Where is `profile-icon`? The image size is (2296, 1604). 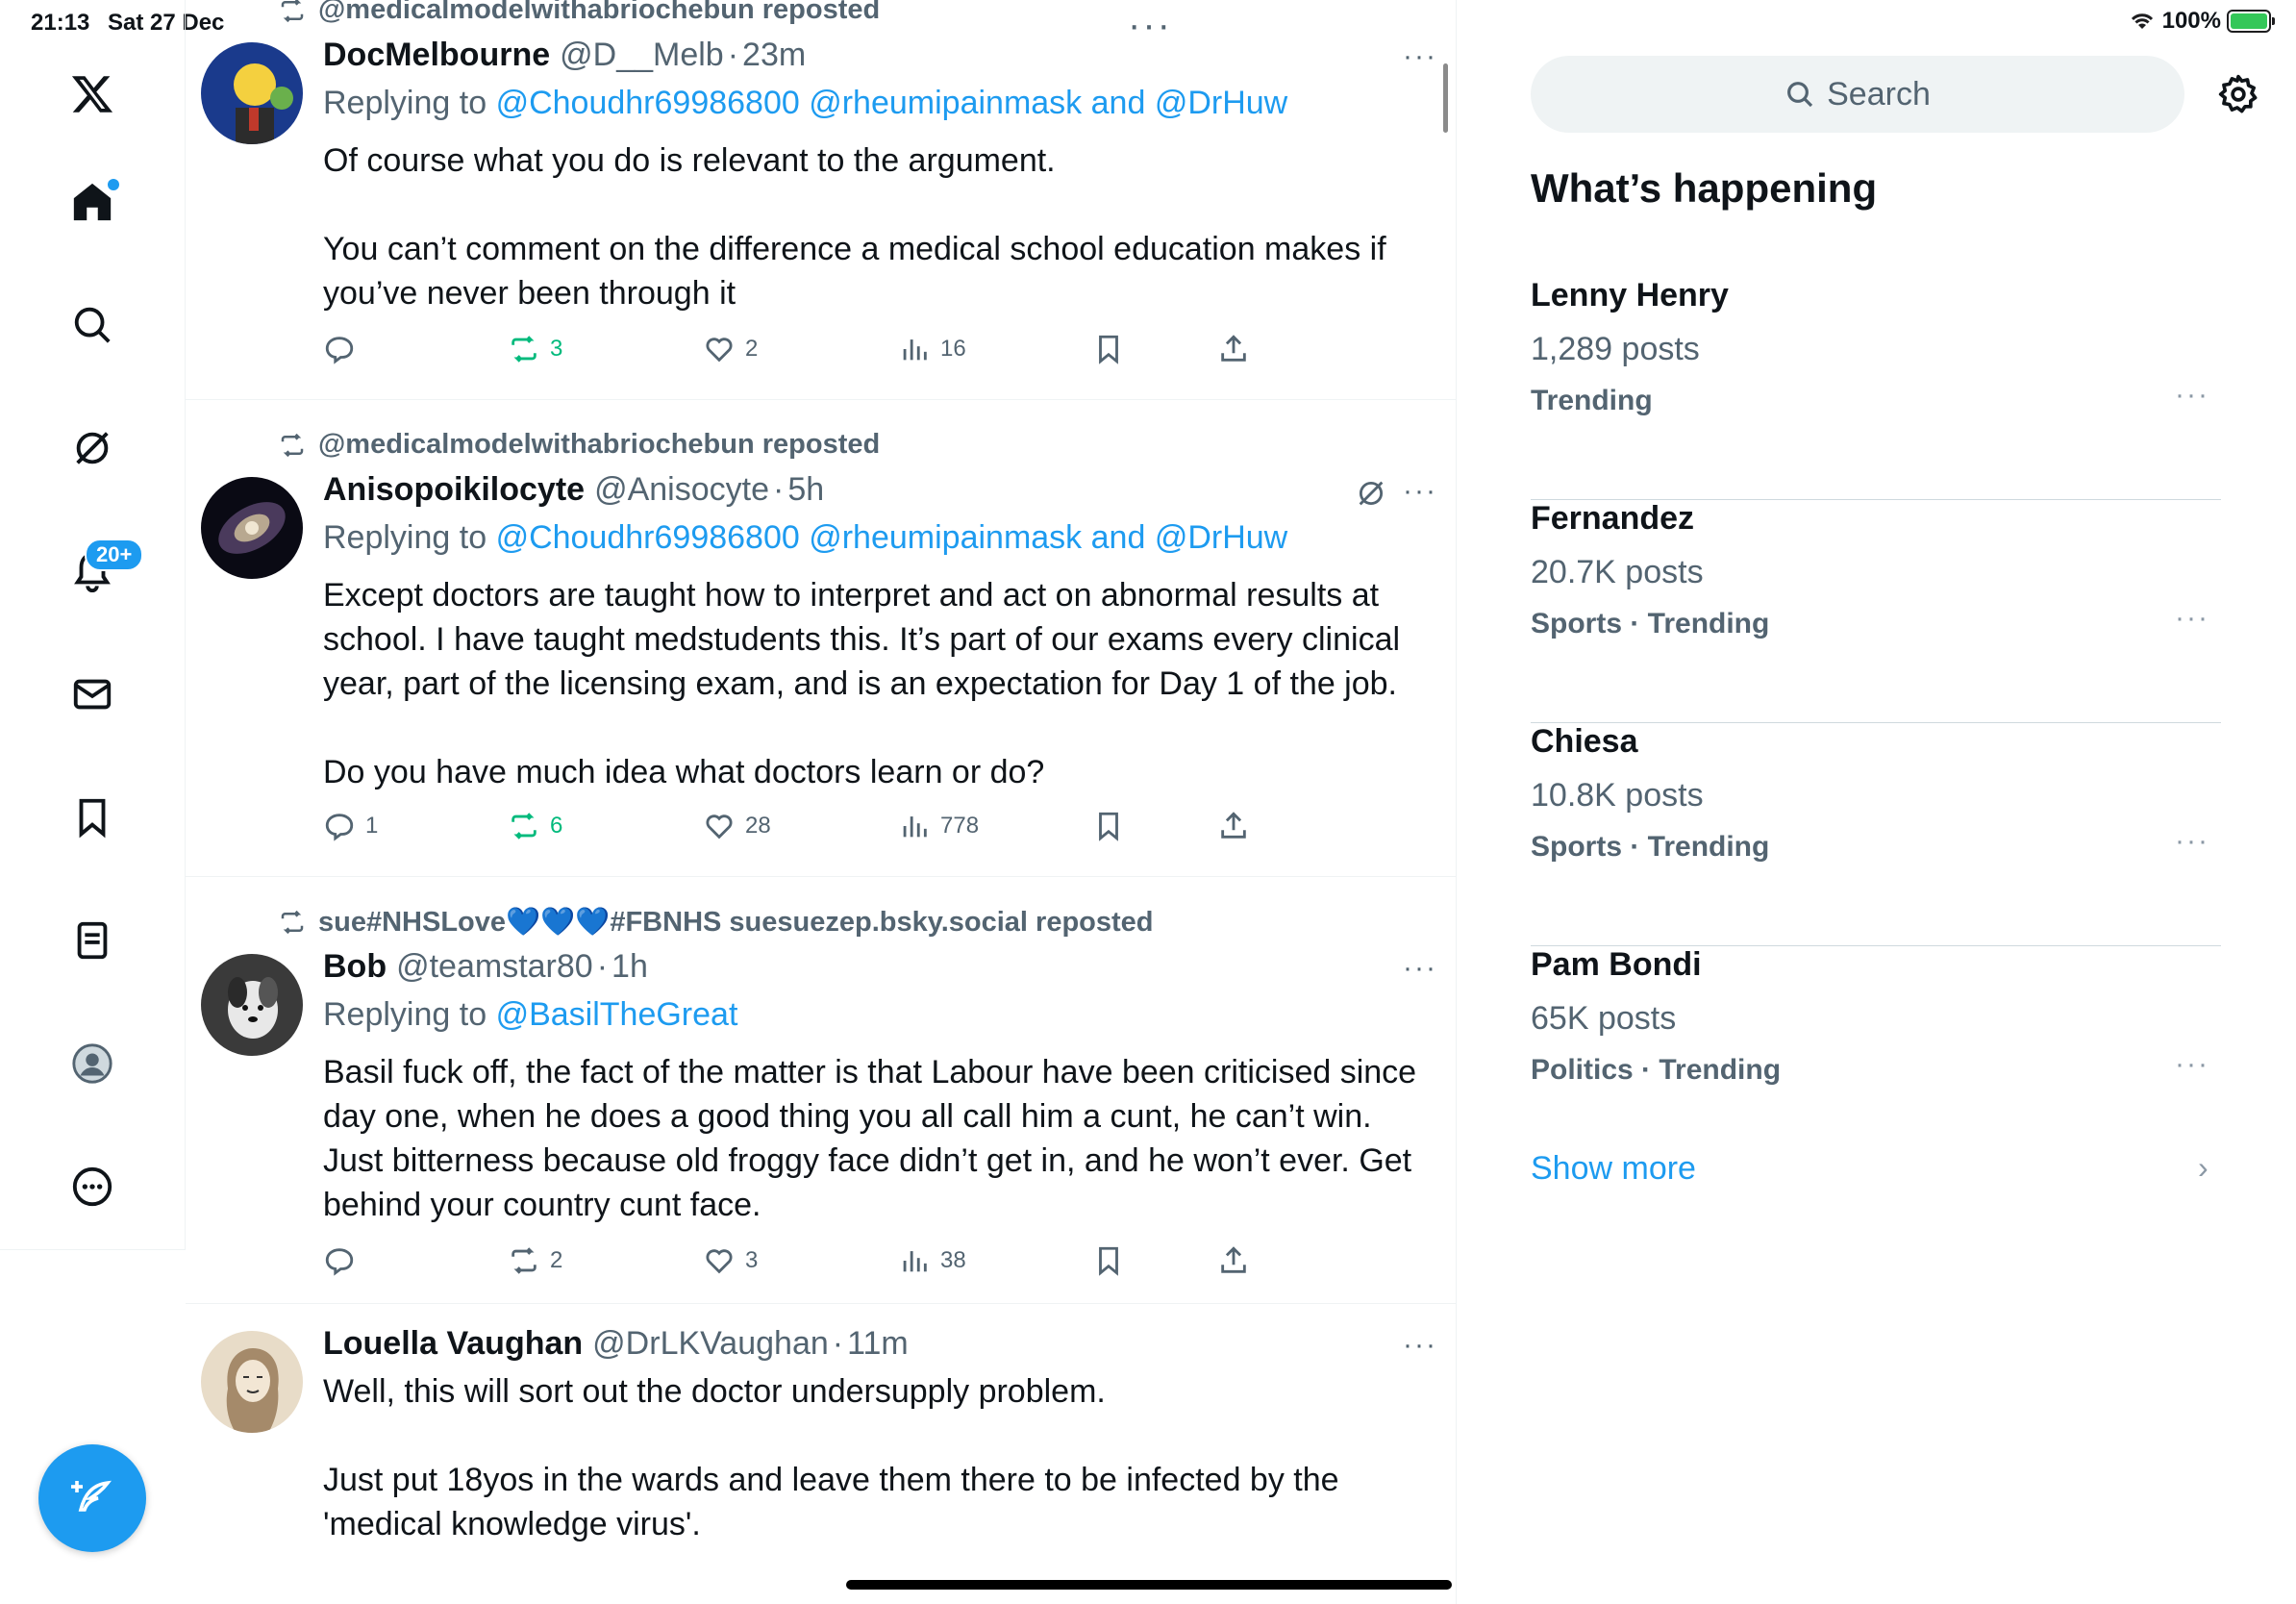 profile-icon is located at coordinates (92, 1063).